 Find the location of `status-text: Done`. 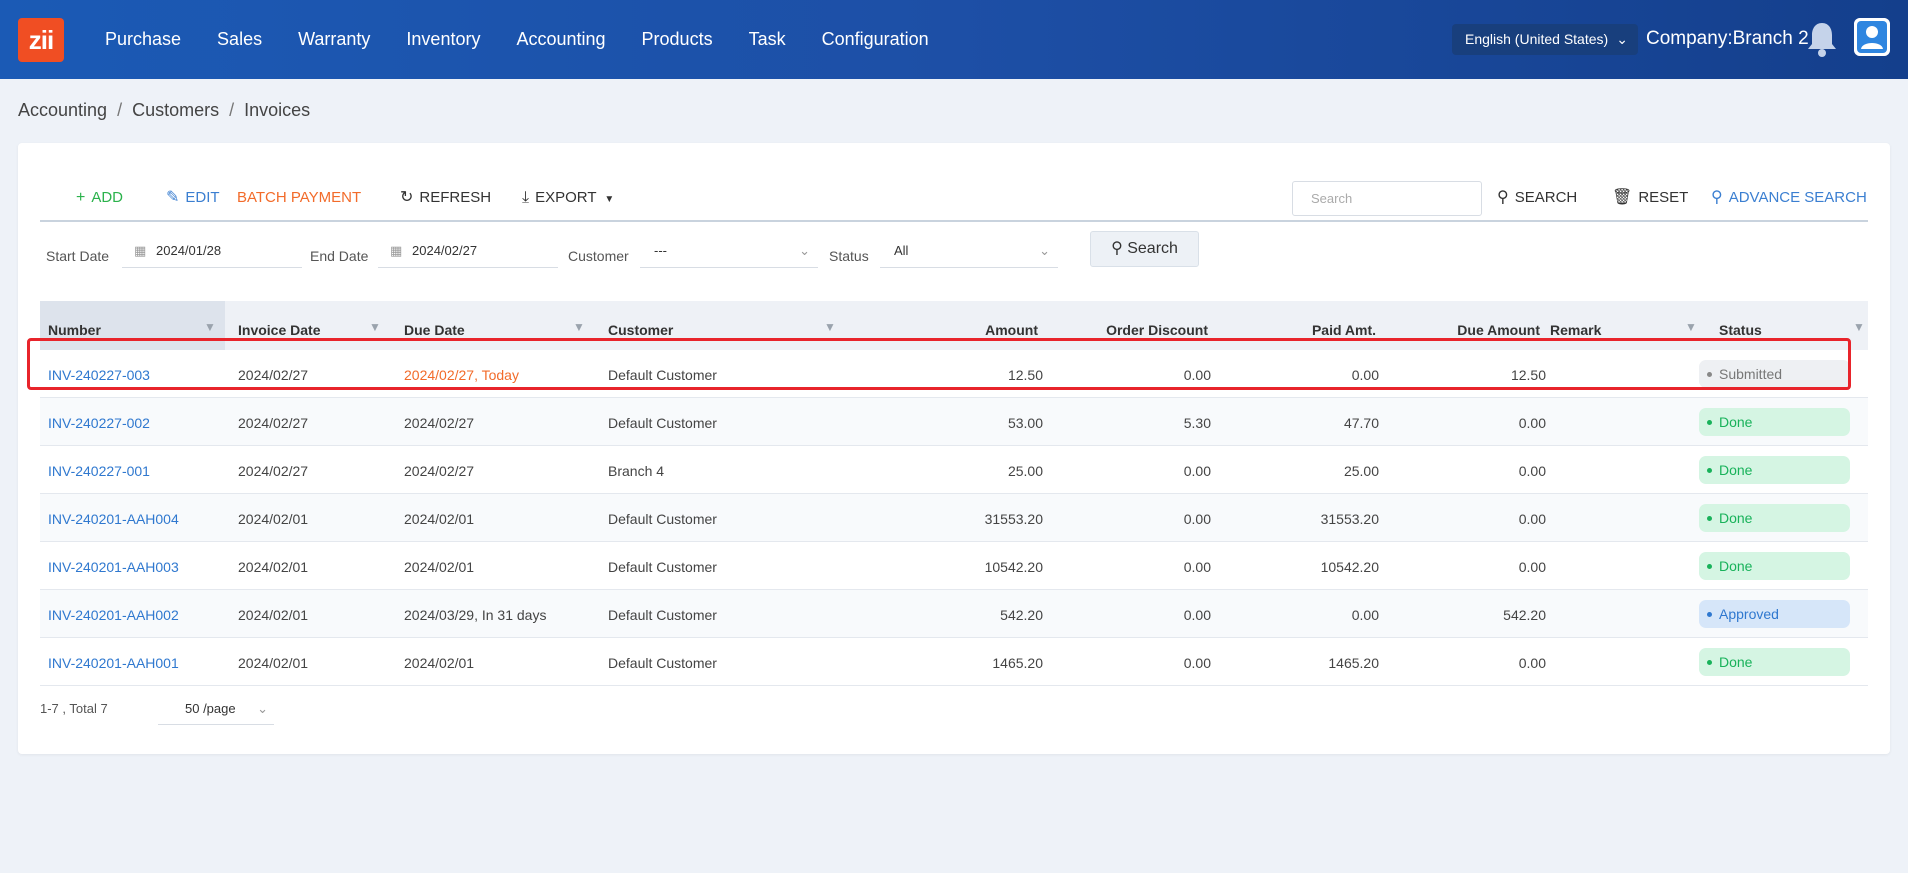

status-text: Done is located at coordinates (1736, 566).